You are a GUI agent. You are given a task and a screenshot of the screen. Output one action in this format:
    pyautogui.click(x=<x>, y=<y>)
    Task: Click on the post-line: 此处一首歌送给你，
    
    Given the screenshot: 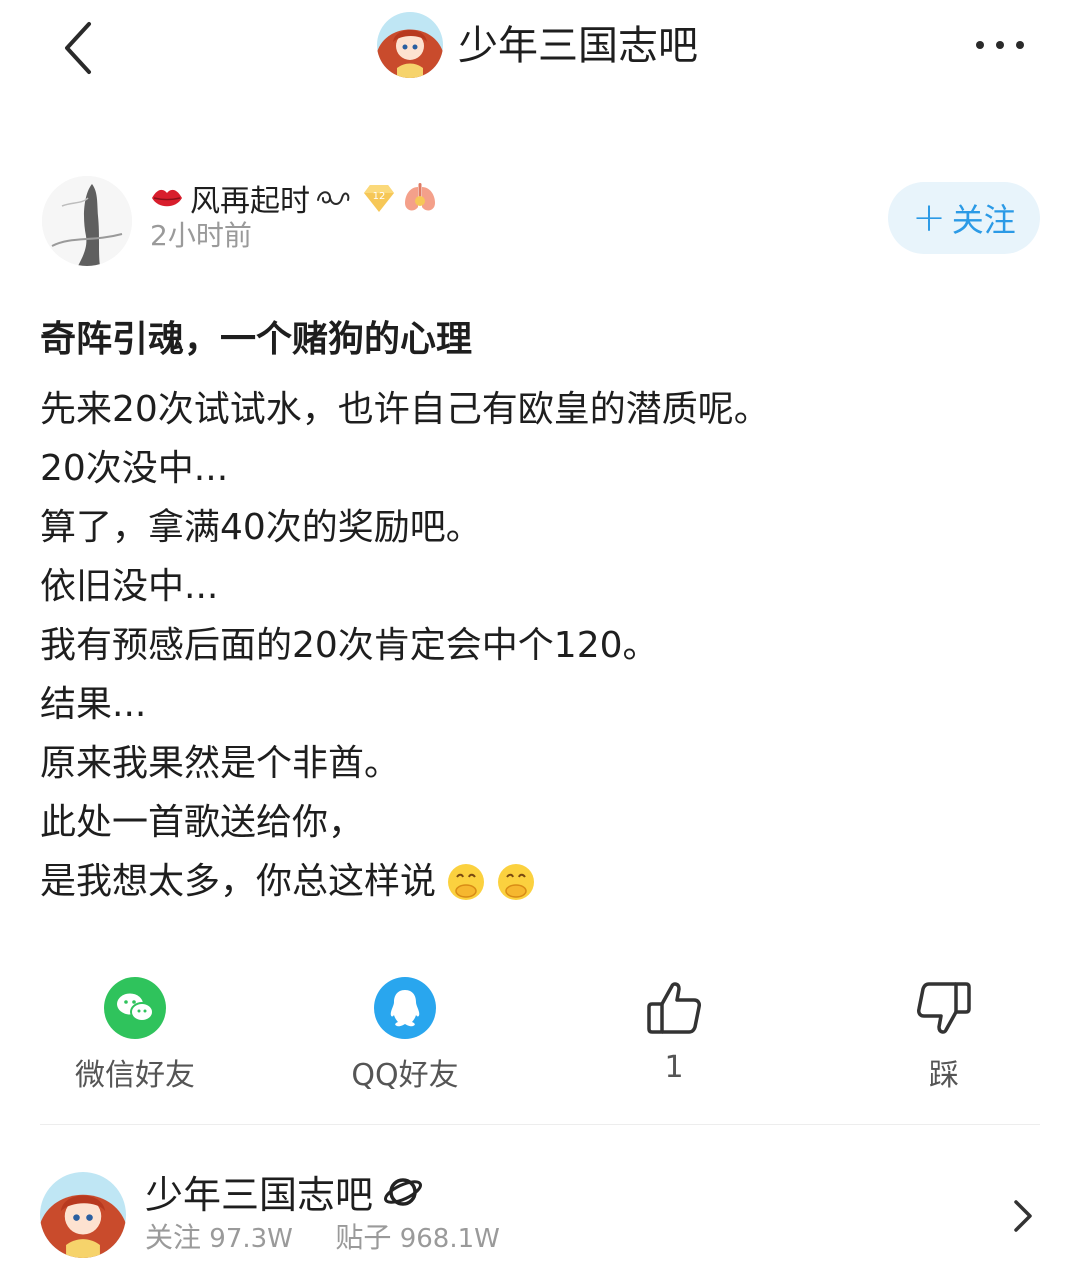 What is the action you would take?
    pyautogui.click(x=202, y=822)
    